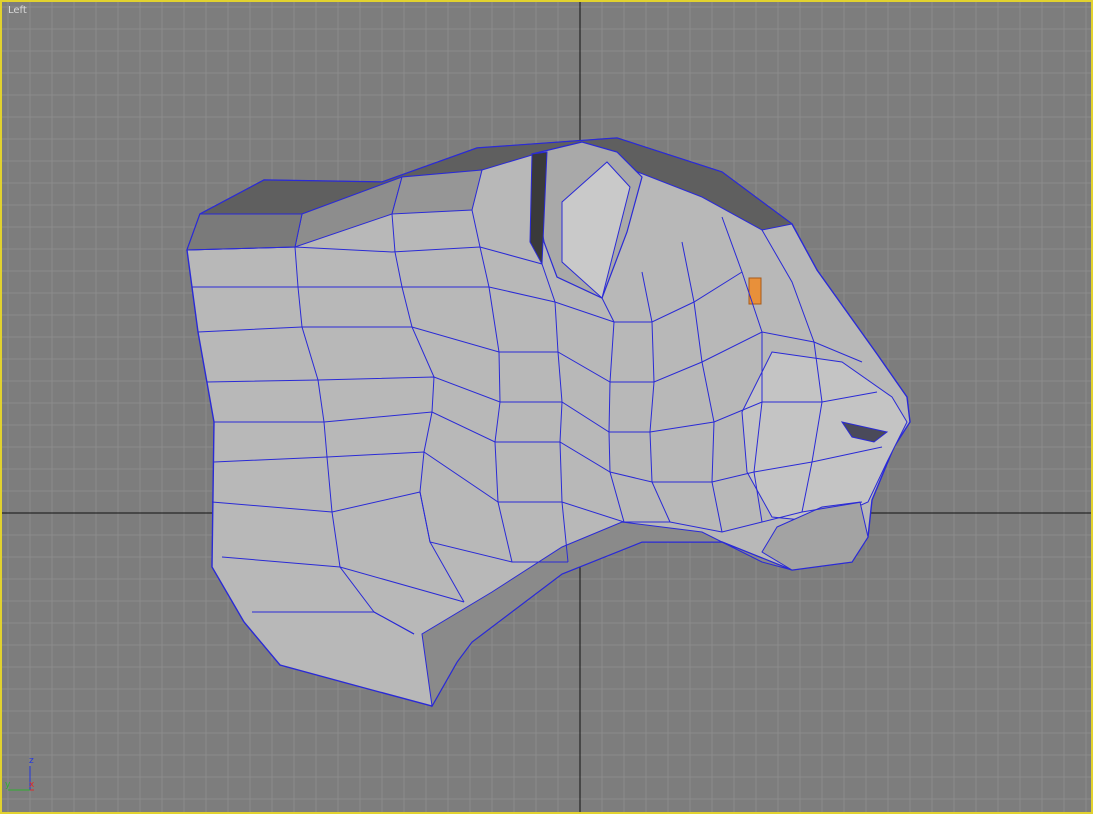  What do you see at coordinates (32, 785) in the screenshot?
I see `axis-x-label: x` at bounding box center [32, 785].